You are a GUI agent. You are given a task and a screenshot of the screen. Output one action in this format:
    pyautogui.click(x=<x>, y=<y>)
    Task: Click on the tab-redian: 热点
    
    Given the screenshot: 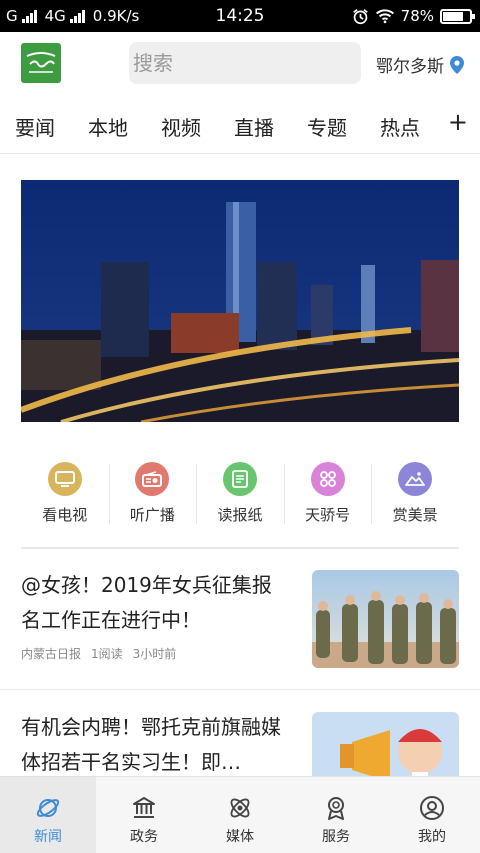 What is the action you would take?
    pyautogui.click(x=400, y=126)
    